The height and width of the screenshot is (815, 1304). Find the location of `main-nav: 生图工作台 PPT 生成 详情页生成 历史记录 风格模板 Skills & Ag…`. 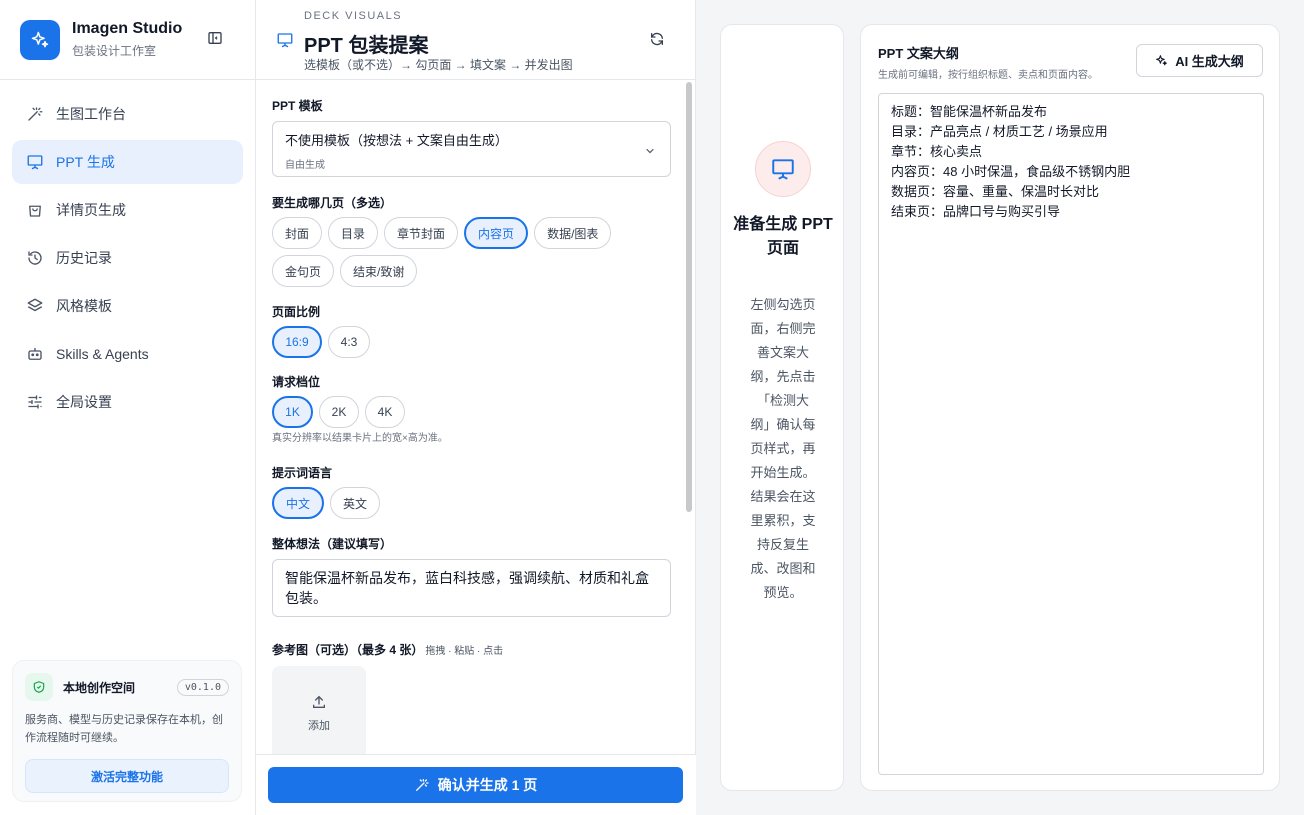

main-nav: 生图工作台 PPT 生成 详情页生成 历史记录 风格模板 Skills & Ag… is located at coordinates (127, 260).